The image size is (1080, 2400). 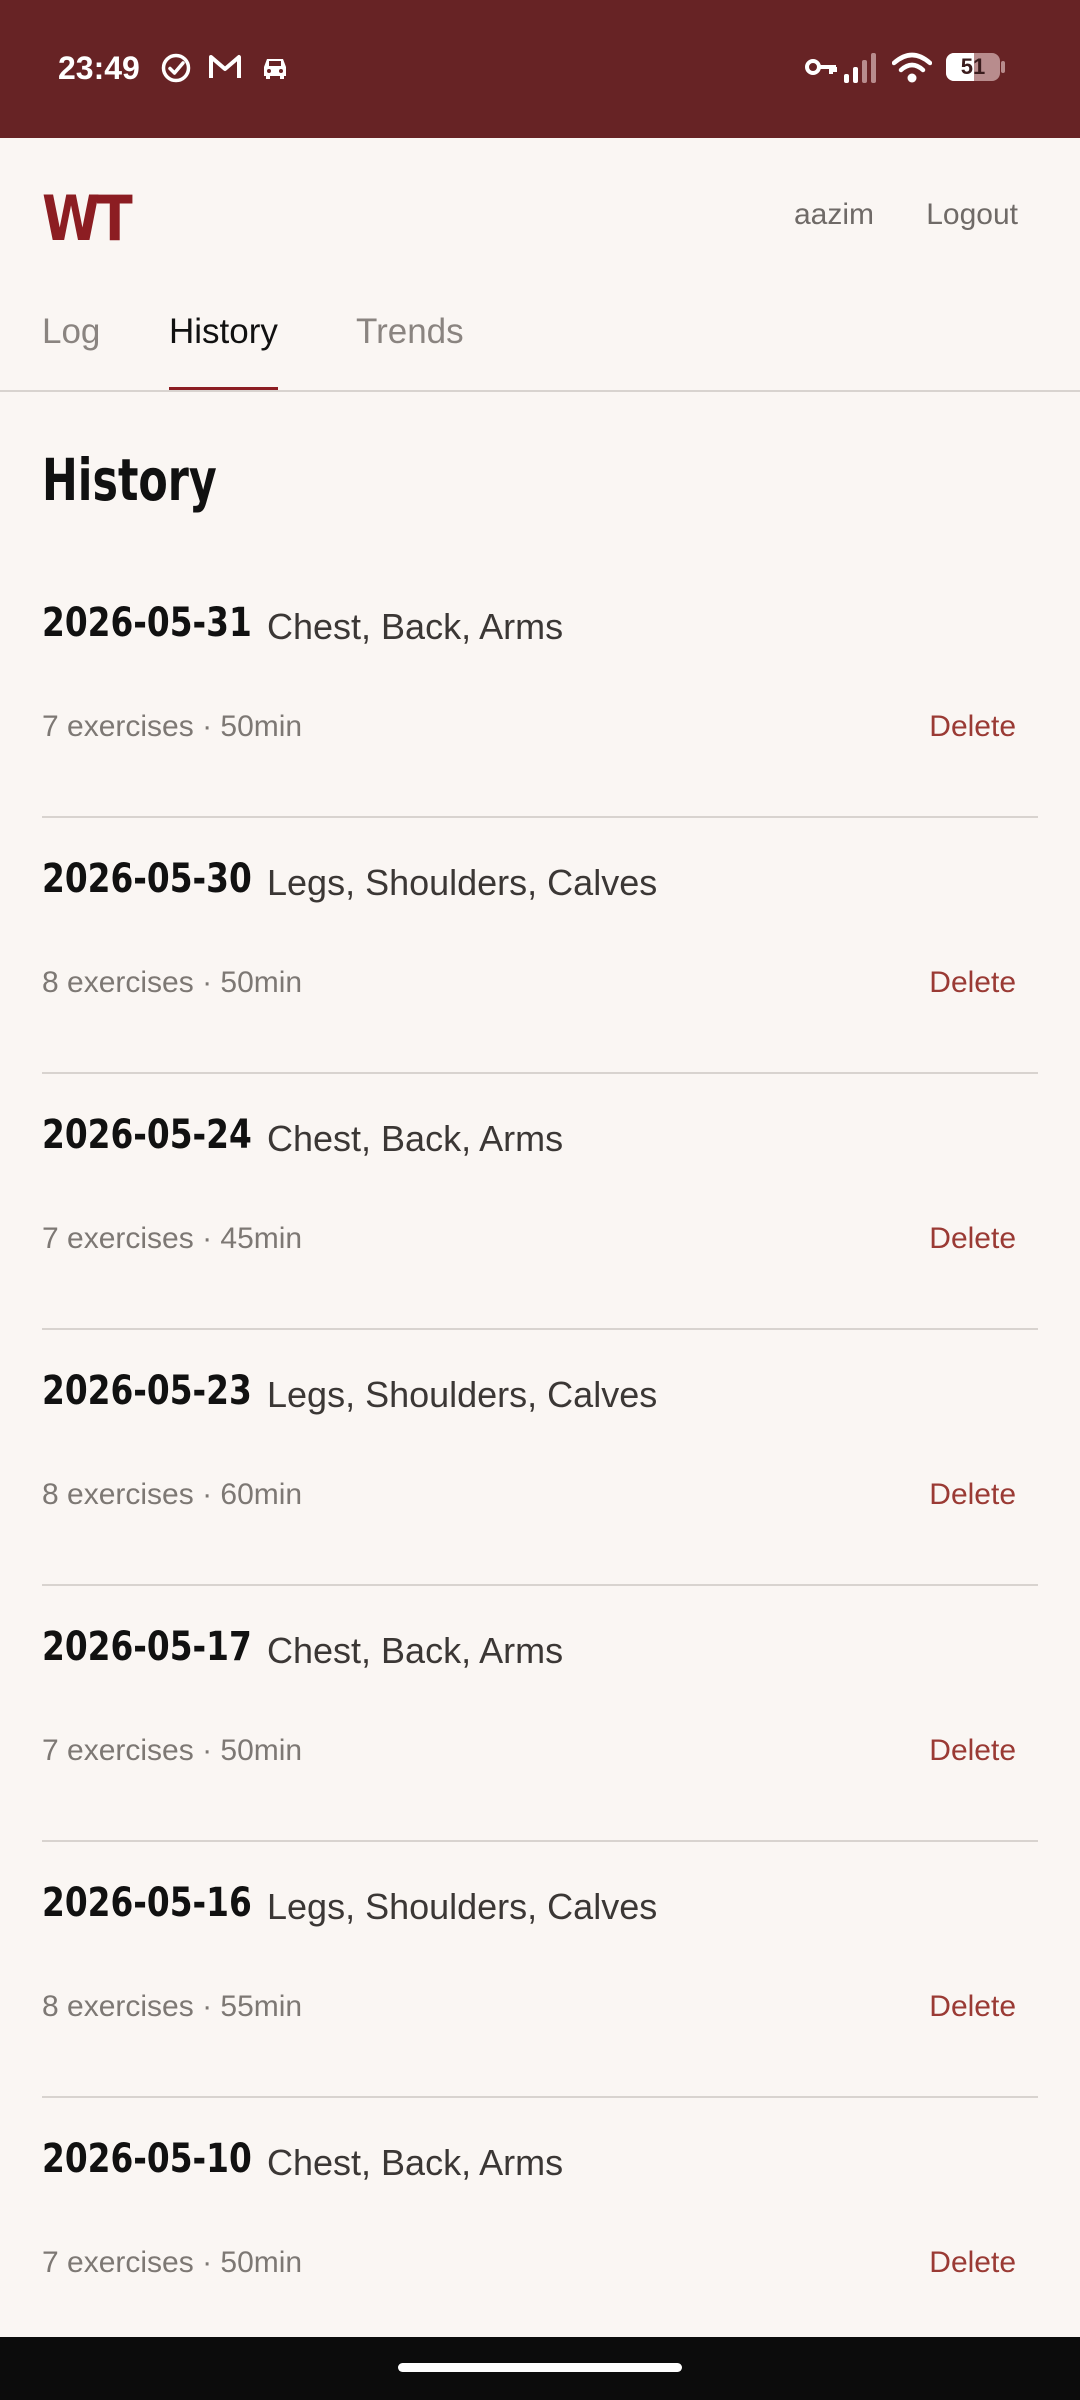 I want to click on session-date: 2026-05-30, so click(x=147, y=879).